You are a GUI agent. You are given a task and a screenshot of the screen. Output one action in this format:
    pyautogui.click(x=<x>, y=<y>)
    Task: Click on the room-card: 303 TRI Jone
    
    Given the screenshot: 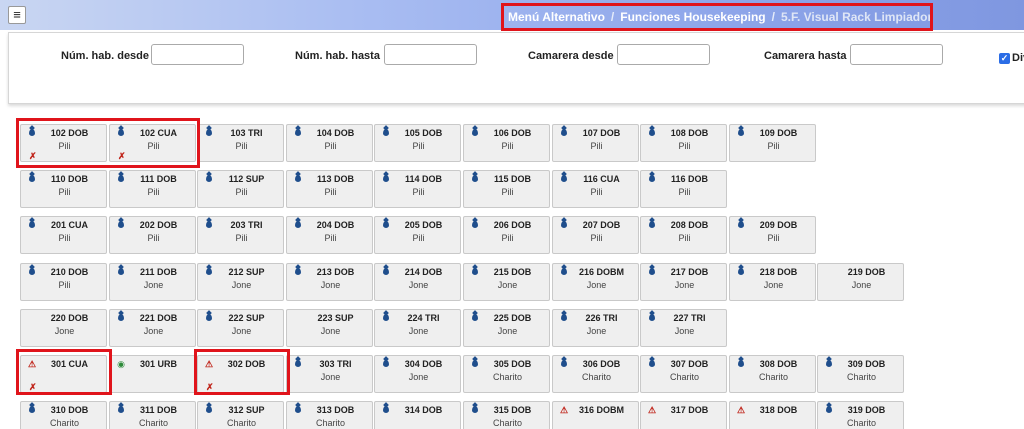 What is the action you would take?
    pyautogui.click(x=329, y=374)
    